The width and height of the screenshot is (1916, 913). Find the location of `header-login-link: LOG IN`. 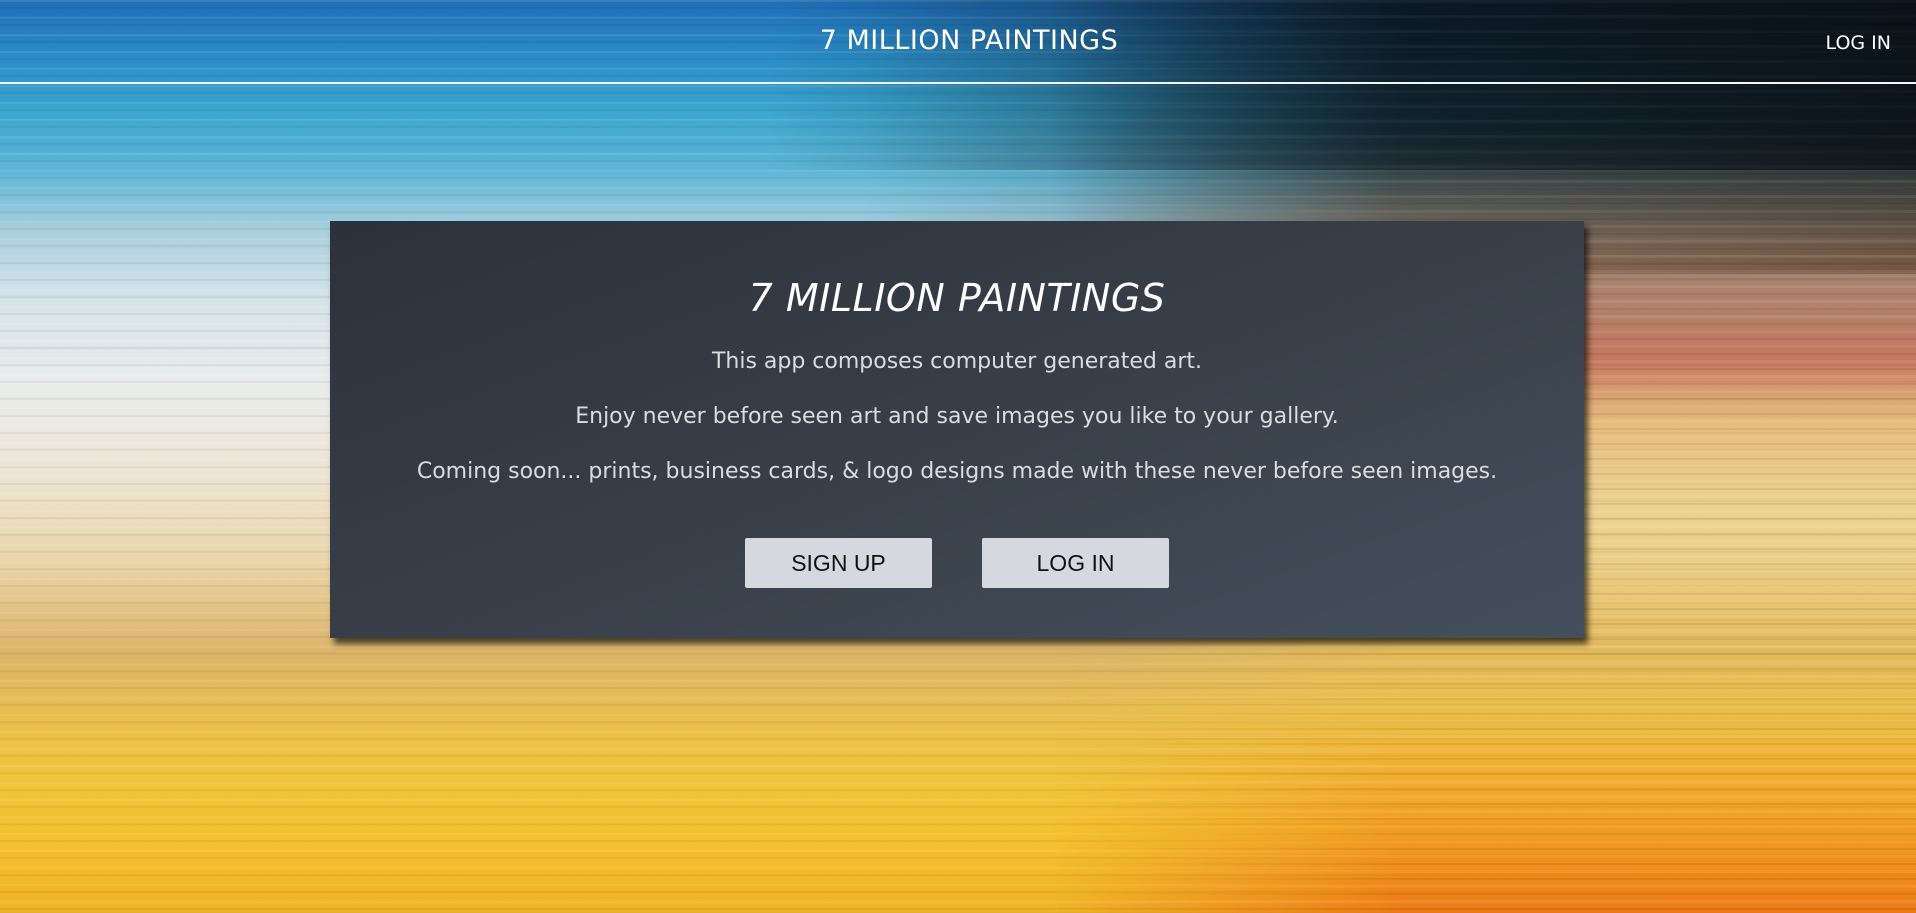

header-login-link: LOG IN is located at coordinates (1858, 43).